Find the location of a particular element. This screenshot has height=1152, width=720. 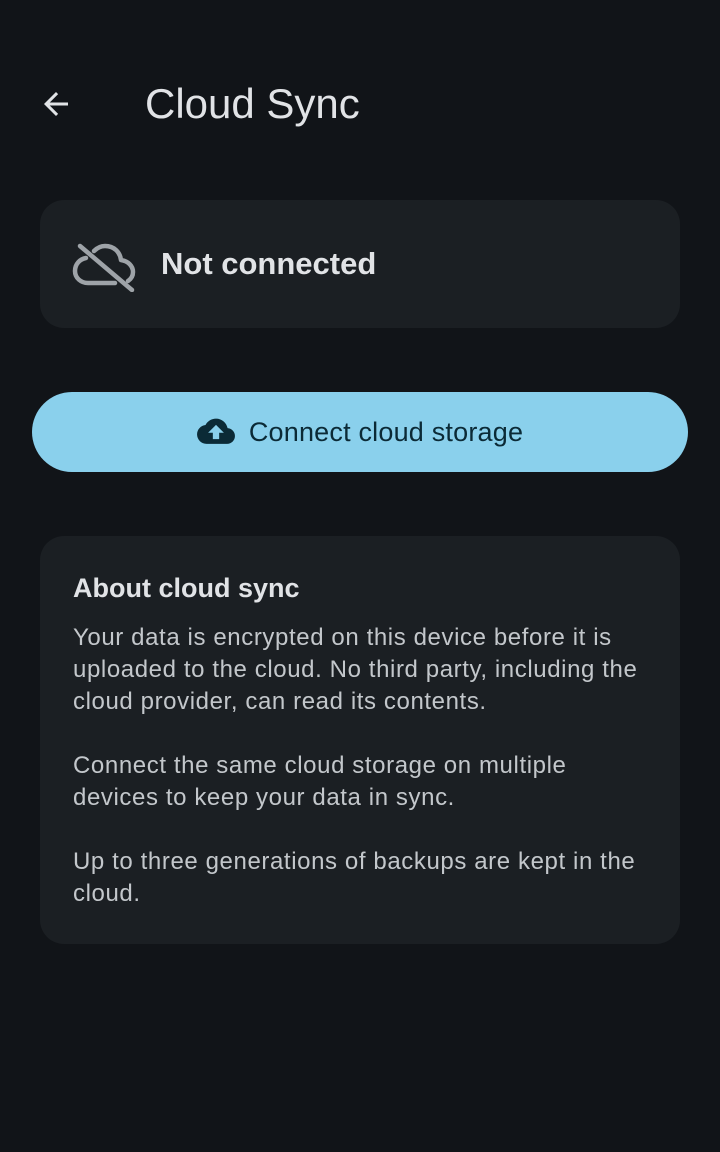

connect-button-label: Connect cloud storage is located at coordinates (386, 431).